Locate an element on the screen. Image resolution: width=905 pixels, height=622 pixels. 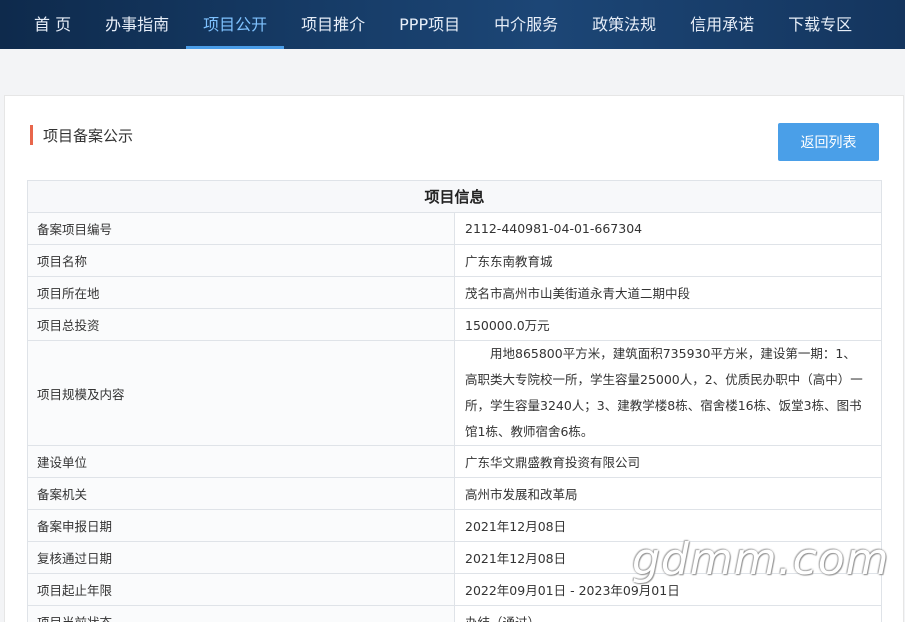
site-watermark: gdmm.com is located at coordinates (761, 559).